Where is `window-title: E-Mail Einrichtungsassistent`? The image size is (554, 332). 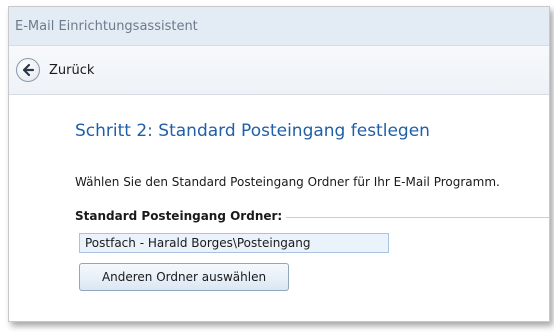 window-title: E-Mail Einrichtungsassistent is located at coordinates (106, 26).